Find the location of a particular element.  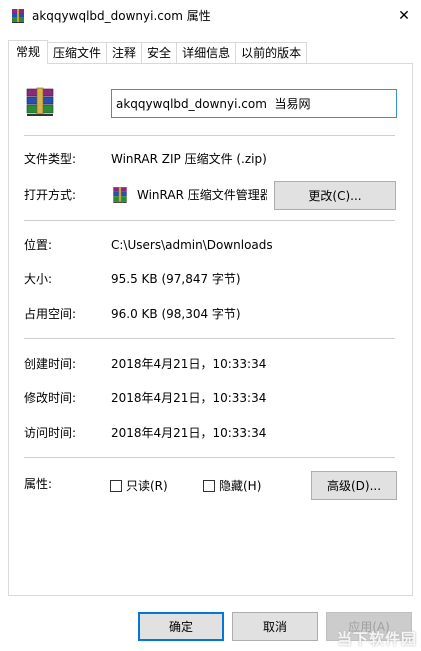

tab-previous-versions: 以前的版本 is located at coordinates (271, 53).